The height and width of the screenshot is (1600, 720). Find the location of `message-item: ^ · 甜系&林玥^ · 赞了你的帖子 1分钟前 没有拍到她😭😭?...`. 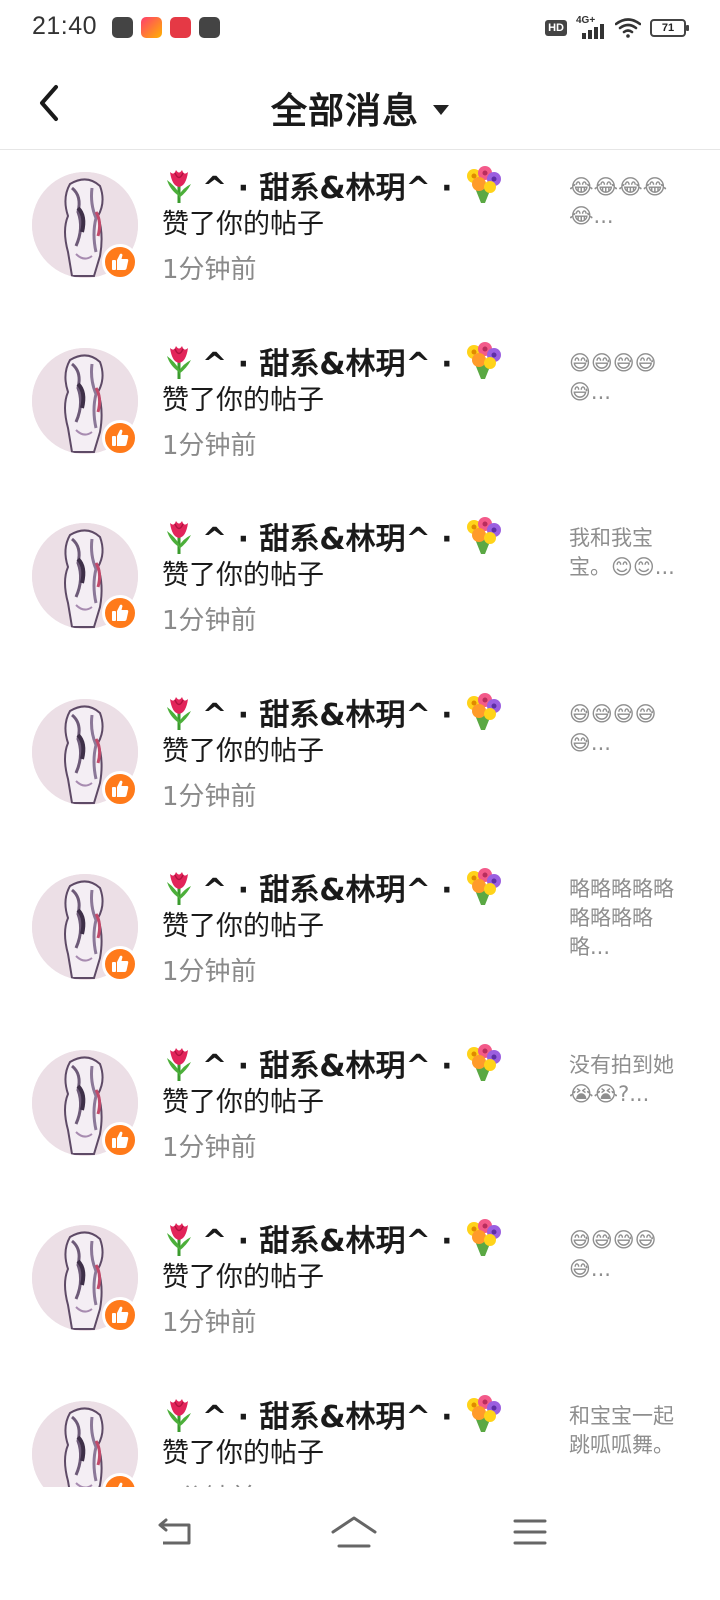

message-item: ^ · 甜系&林玥^ · 赞了你的帖子 1分钟前 没有拍到她😭😭?... is located at coordinates (360, 1117).